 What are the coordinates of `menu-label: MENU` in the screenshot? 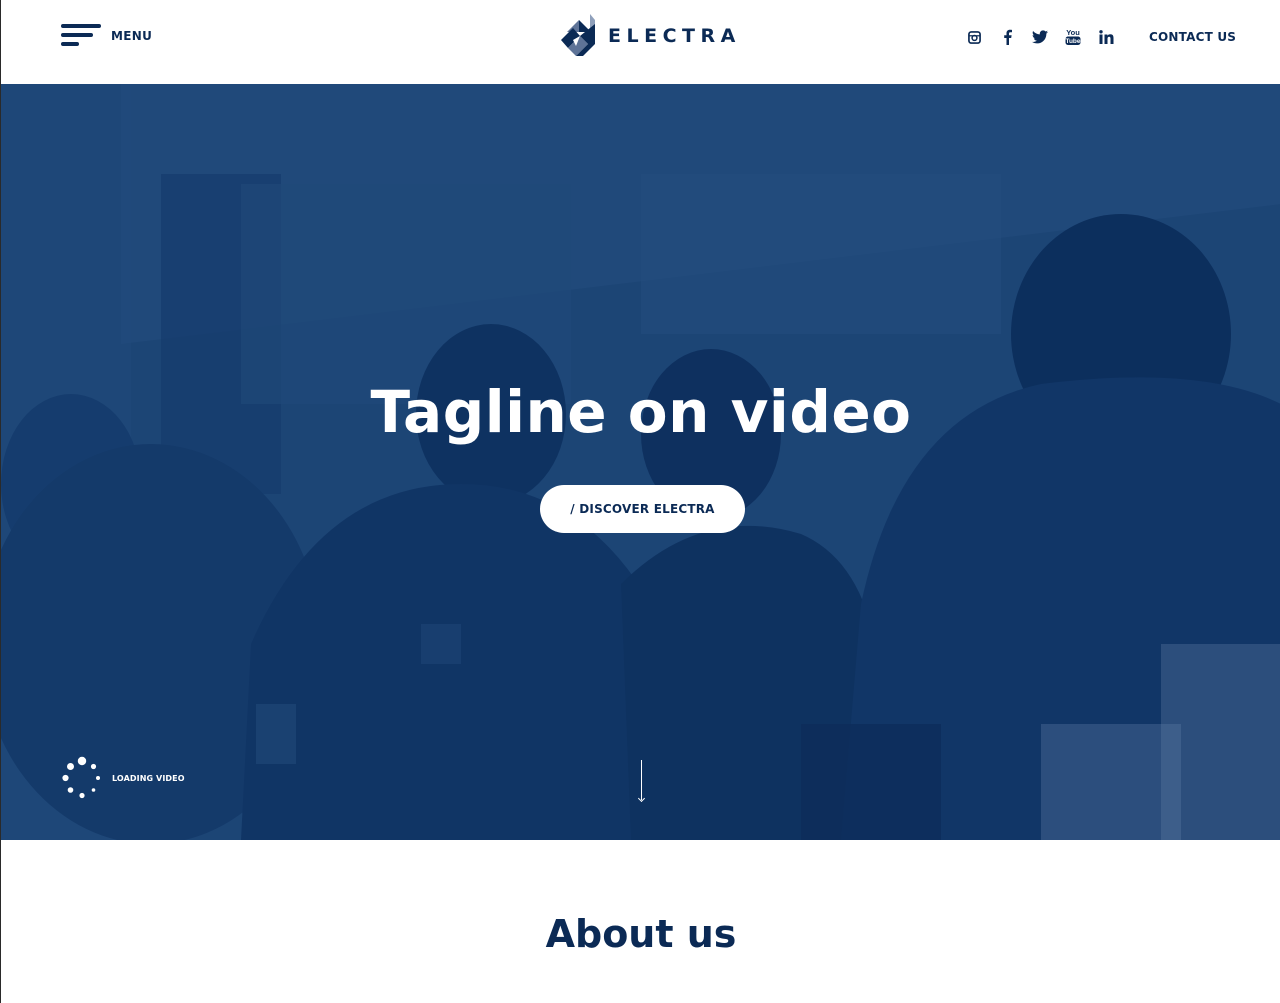 It's located at (131, 36).